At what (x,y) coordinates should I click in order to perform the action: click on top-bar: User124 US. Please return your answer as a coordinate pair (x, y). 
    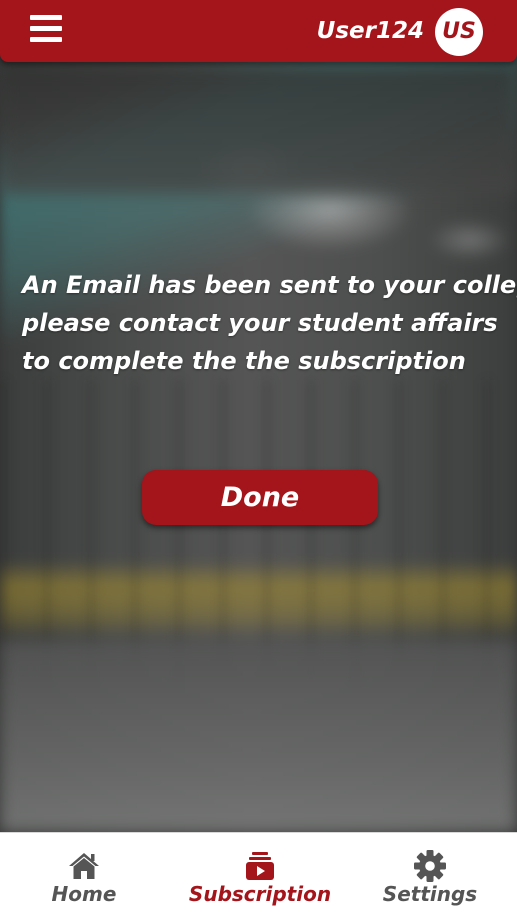
    Looking at the image, I should click on (258, 31).